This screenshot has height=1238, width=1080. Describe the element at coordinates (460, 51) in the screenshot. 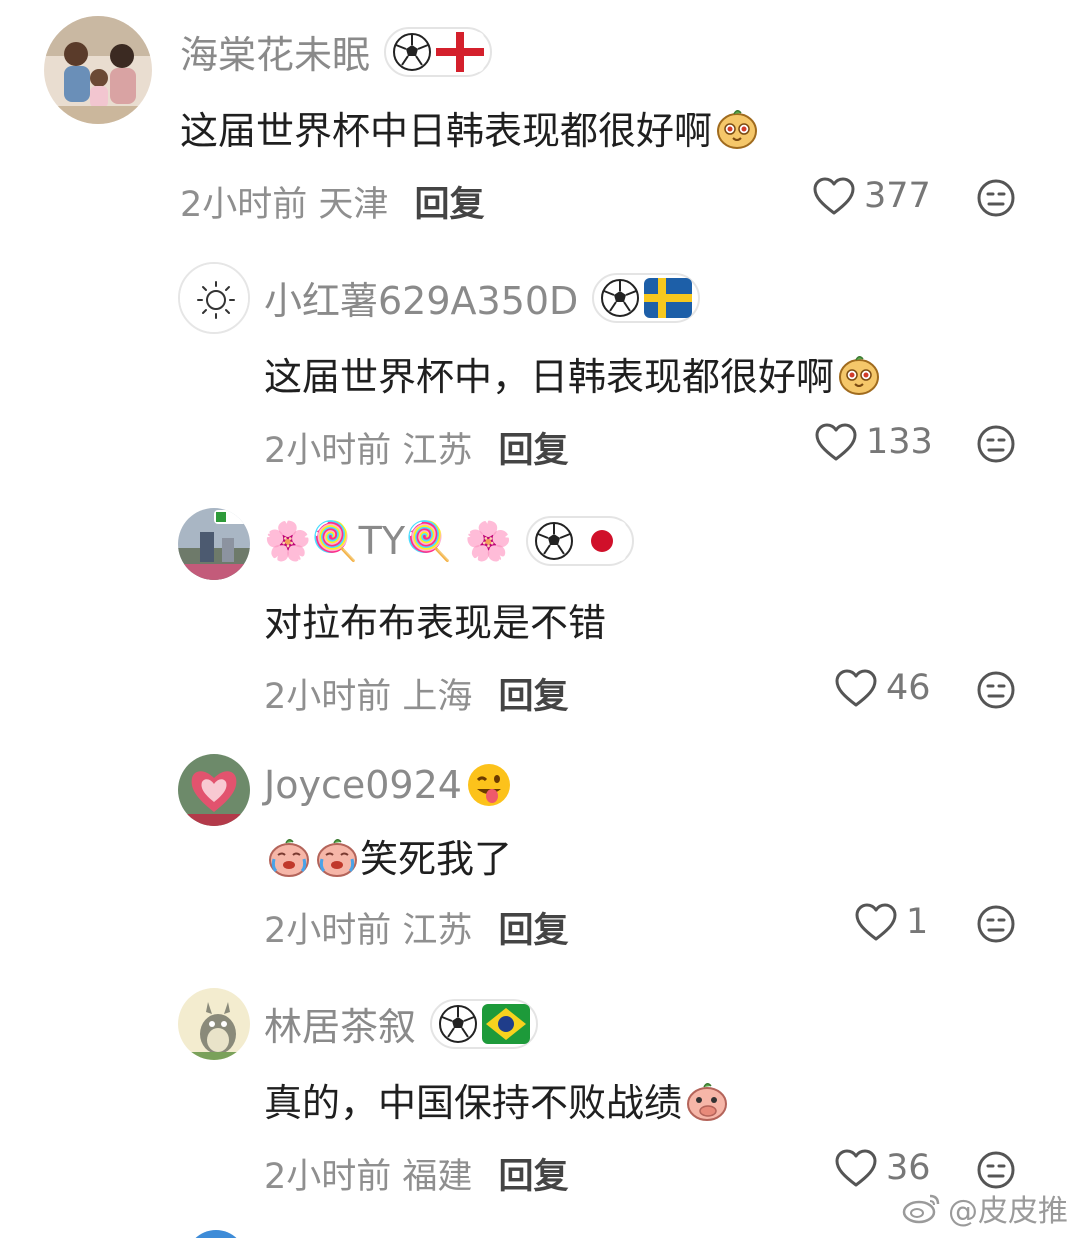

I see `england-flag-icon` at that location.